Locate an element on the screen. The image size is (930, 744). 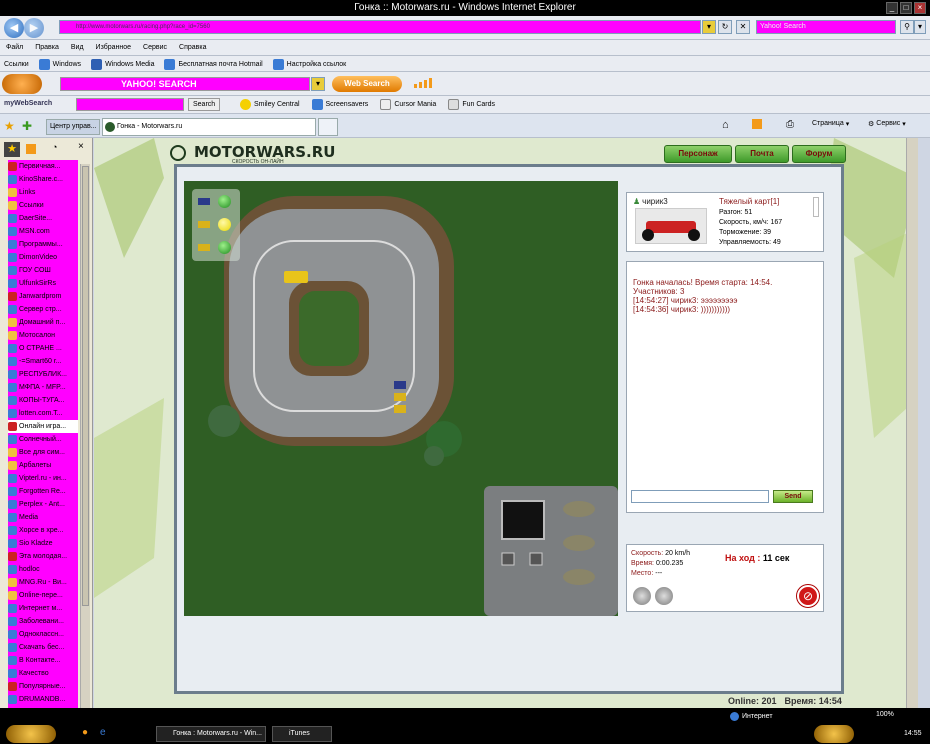
page-menu: Страница ▾ is located at coordinates (830, 124).